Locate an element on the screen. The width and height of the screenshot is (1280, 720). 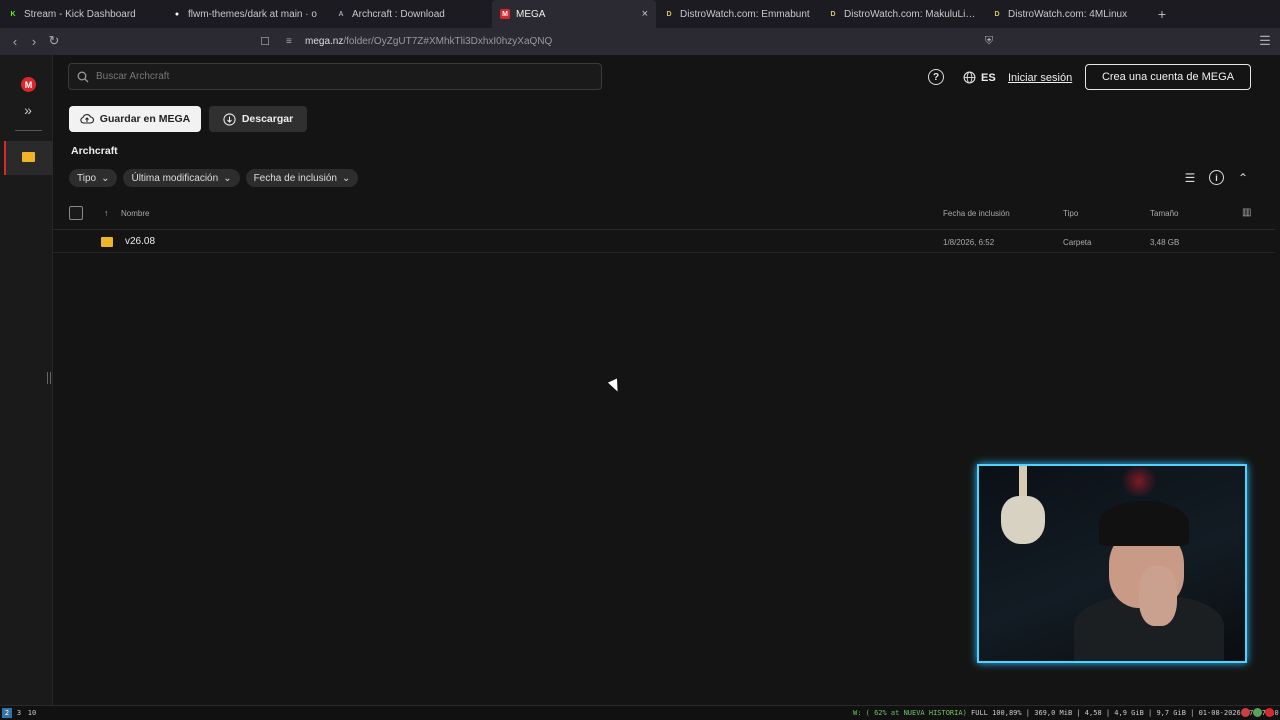
person-cap is located at coordinates (1144, 523).